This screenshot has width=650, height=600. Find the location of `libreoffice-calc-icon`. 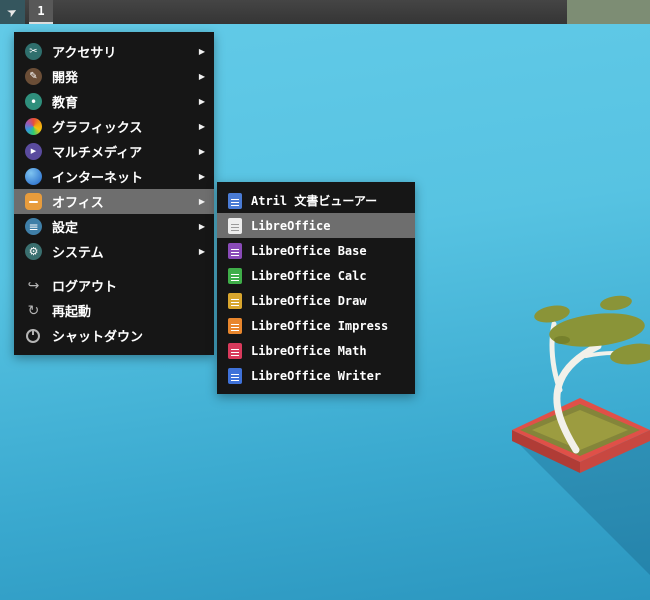

libreoffice-calc-icon is located at coordinates (235, 275).